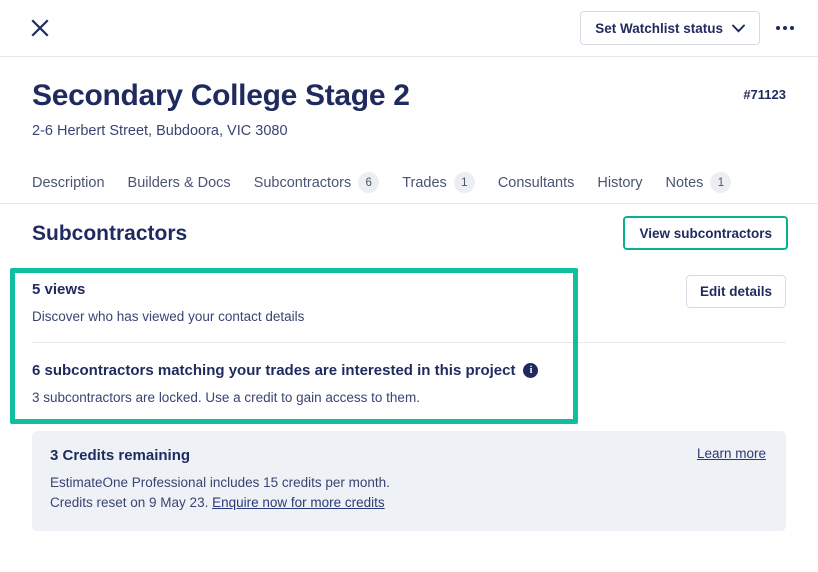  I want to click on set-watchlist-status-button: Set Watchlist status, so click(670, 28).